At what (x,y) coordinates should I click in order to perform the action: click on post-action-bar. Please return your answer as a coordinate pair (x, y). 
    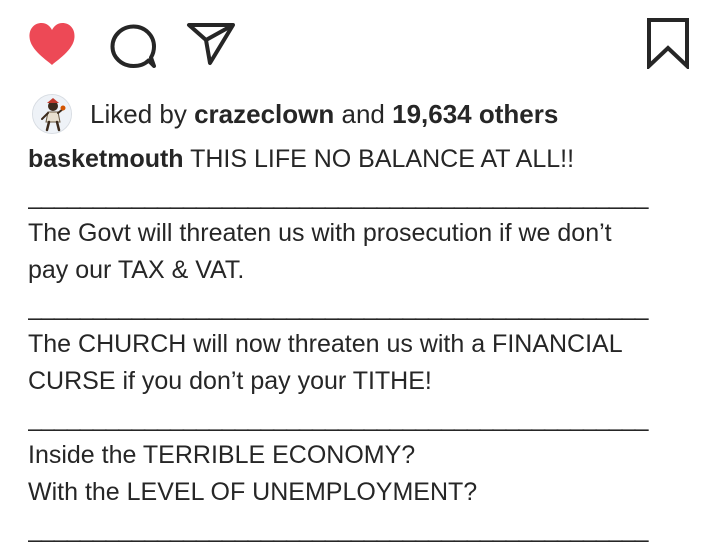
    Looking at the image, I should click on (360, 40).